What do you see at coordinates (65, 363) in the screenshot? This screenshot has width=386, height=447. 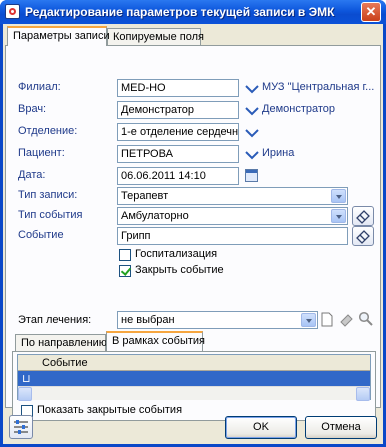 I see `column-header-event: Событие` at bounding box center [65, 363].